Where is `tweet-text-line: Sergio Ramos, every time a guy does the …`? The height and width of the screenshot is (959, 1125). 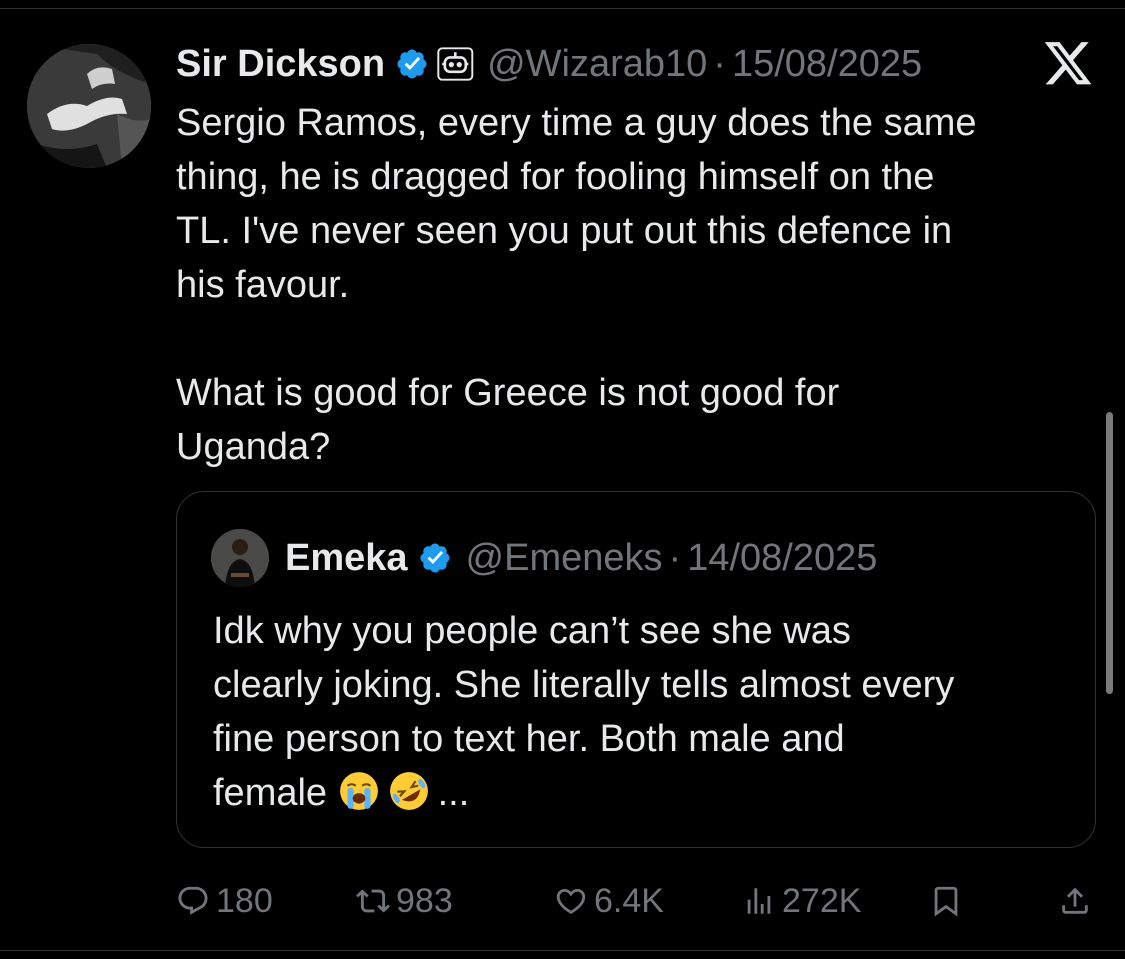 tweet-text-line: Sergio Ramos, every time a guy does the … is located at coordinates (576, 123).